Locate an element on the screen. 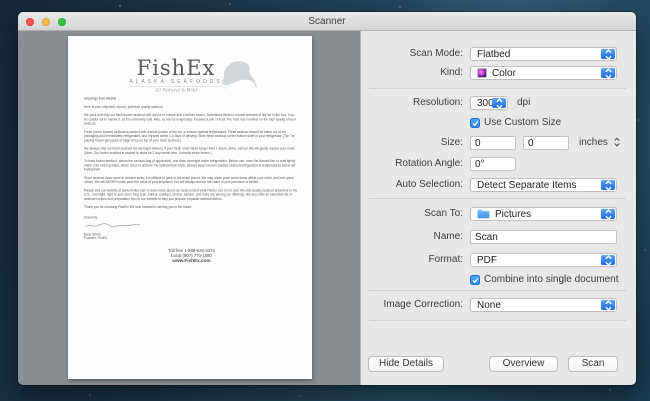  image-correction-row: Image Correction: None is located at coordinates (498, 305).